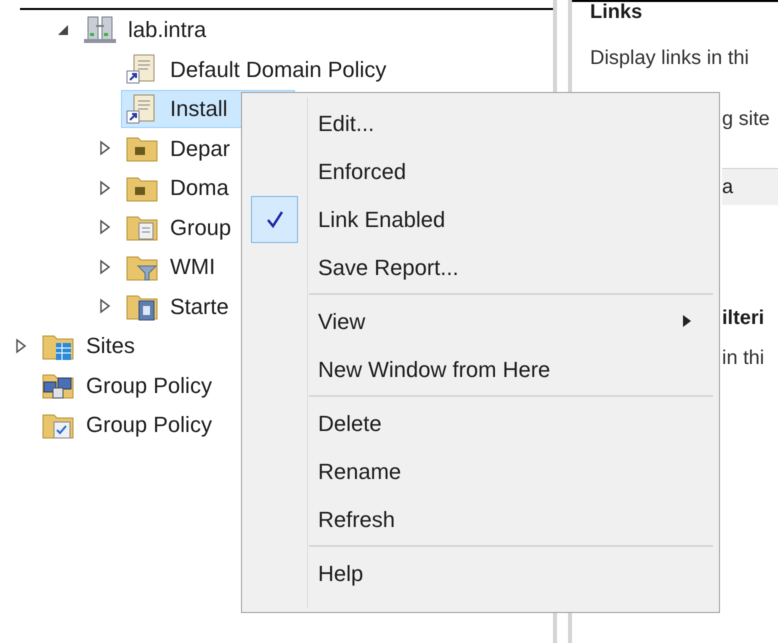 The width and height of the screenshot is (778, 643). I want to click on tree-item: Group, so click(178, 227).